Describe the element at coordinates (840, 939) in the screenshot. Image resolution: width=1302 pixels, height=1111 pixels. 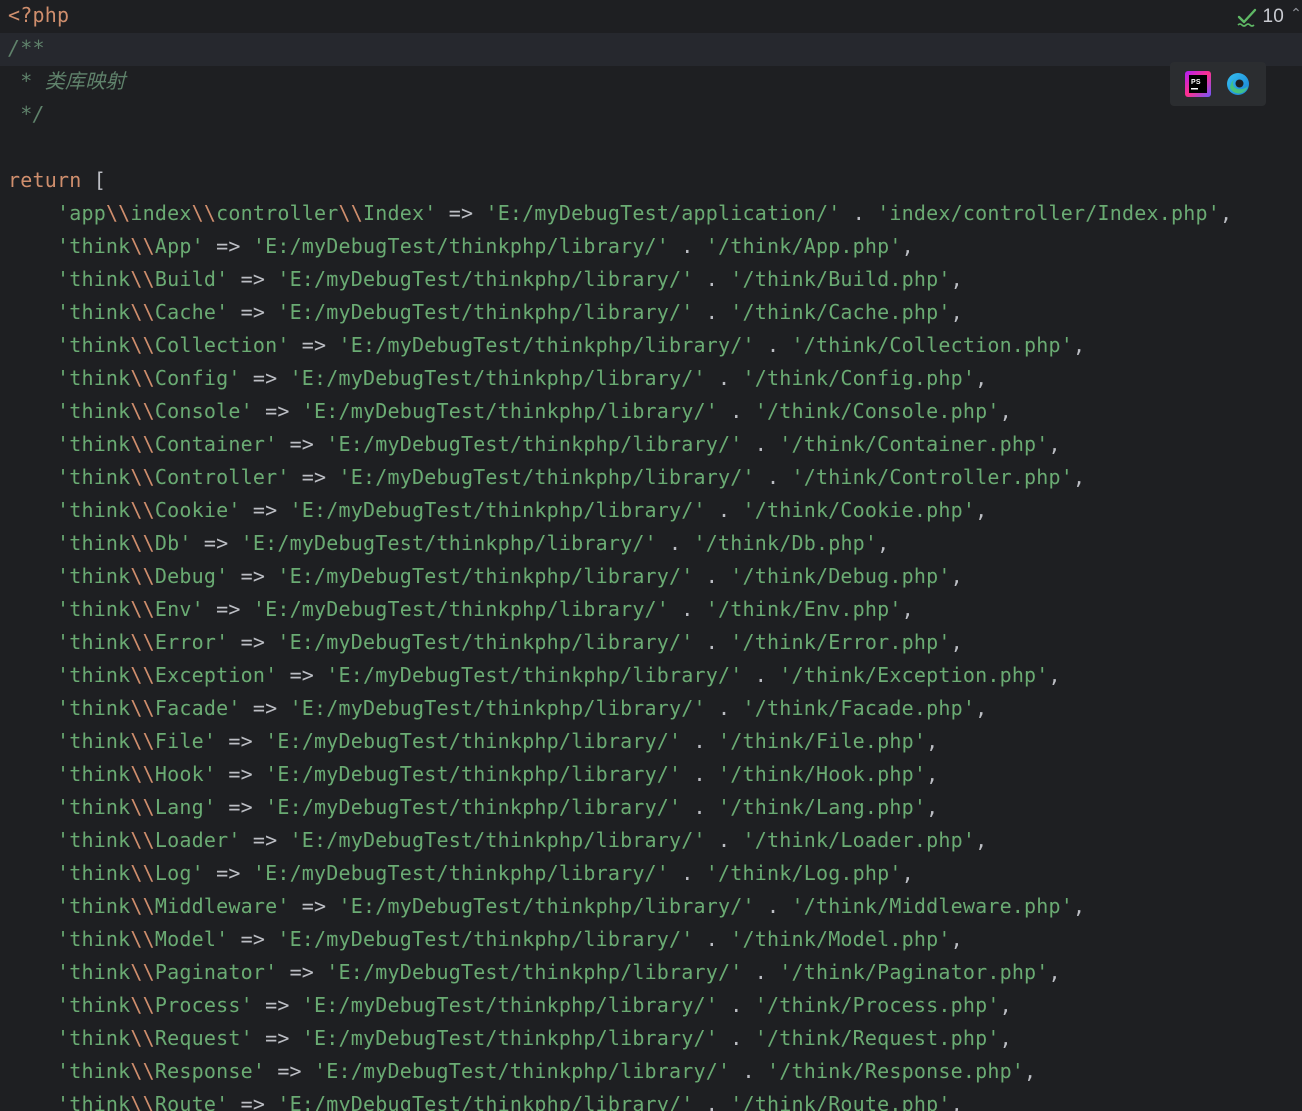
I see `file-path: '/think/Model.php'` at that location.